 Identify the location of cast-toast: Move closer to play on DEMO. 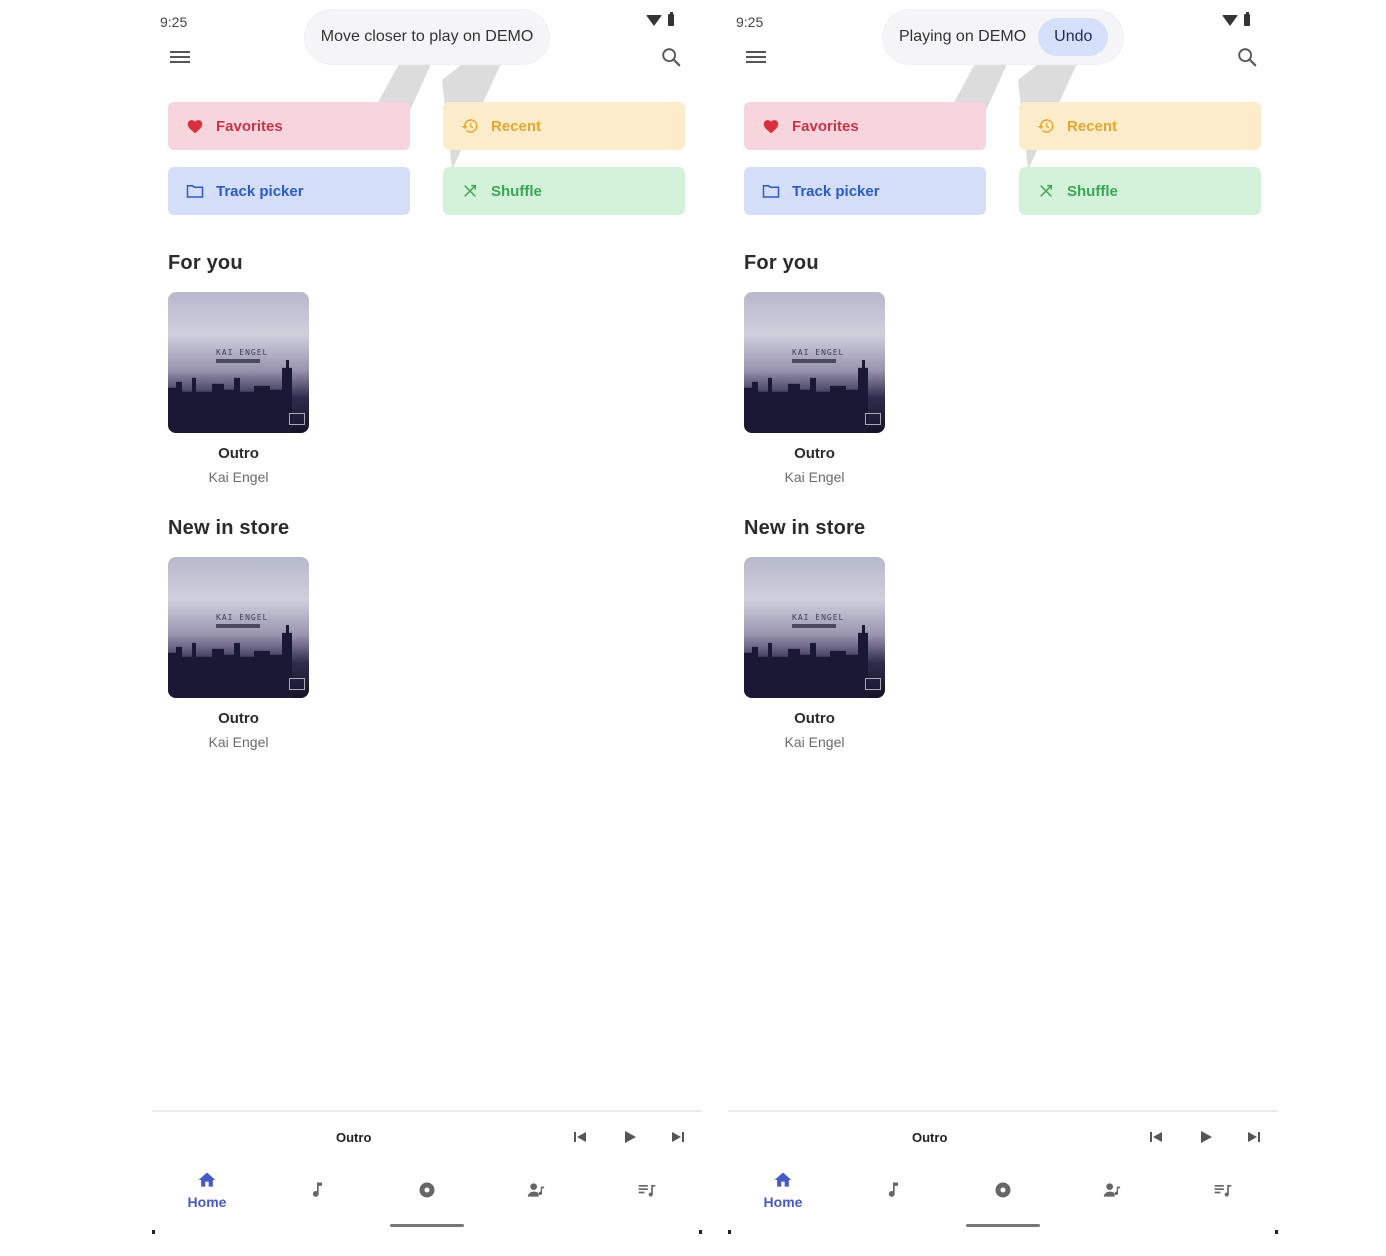
(427, 37).